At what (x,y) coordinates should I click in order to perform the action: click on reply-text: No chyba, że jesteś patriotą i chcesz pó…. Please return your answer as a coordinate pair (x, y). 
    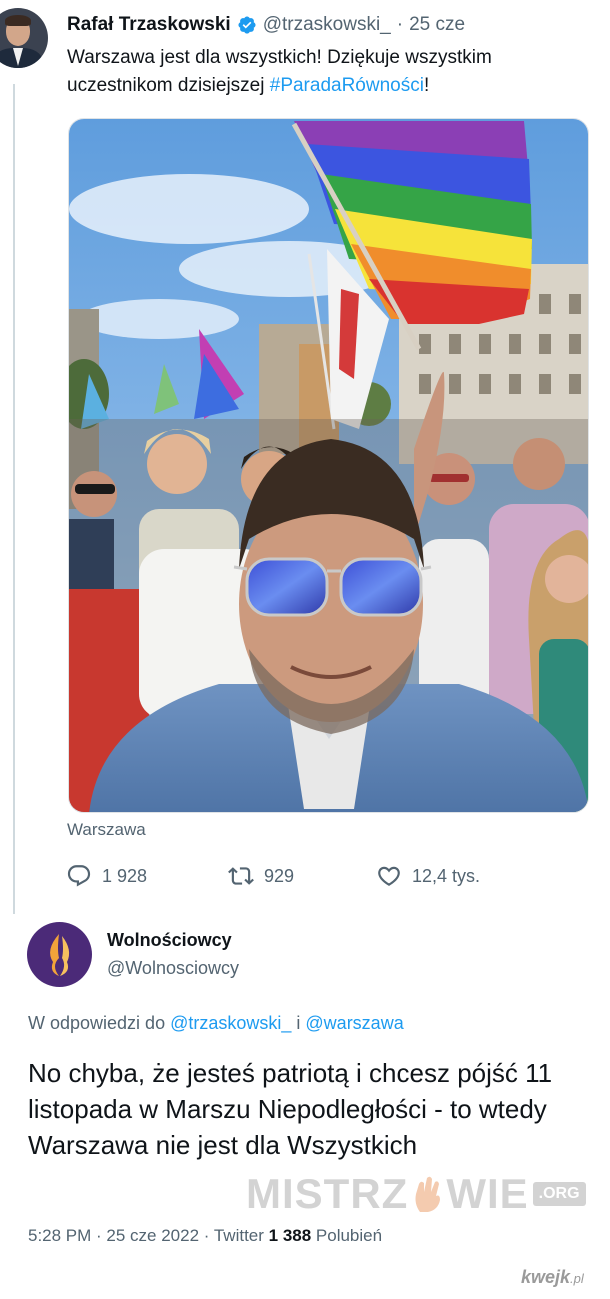
    Looking at the image, I should click on (290, 1109).